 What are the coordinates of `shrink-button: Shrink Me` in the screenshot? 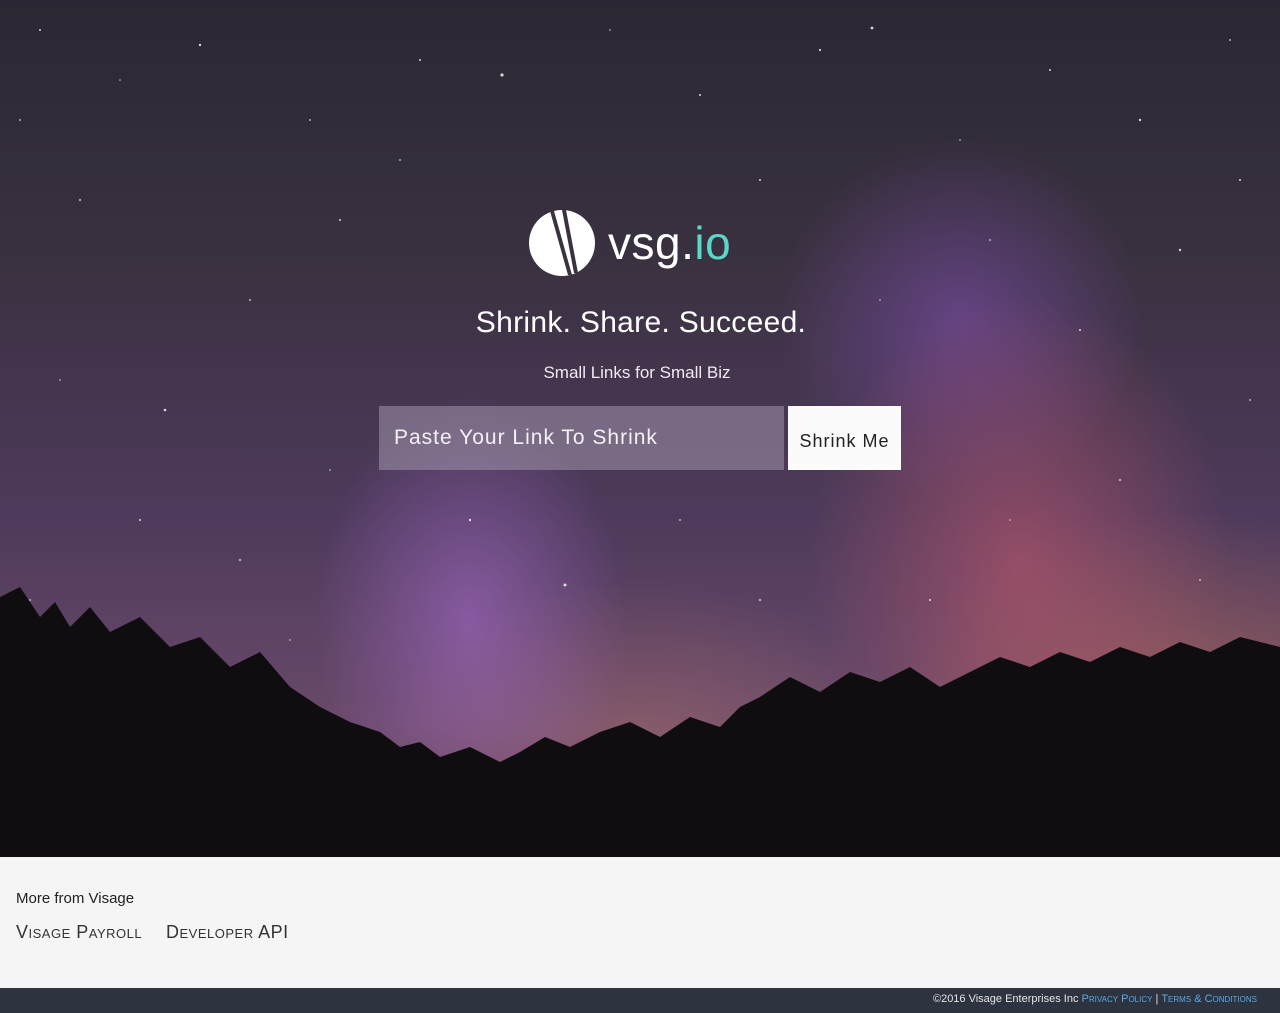 It's located at (844, 438).